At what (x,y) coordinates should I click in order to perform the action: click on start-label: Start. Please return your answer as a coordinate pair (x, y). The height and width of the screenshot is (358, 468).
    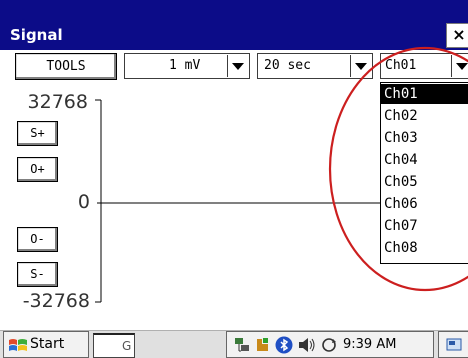
    Looking at the image, I should click on (47, 344).